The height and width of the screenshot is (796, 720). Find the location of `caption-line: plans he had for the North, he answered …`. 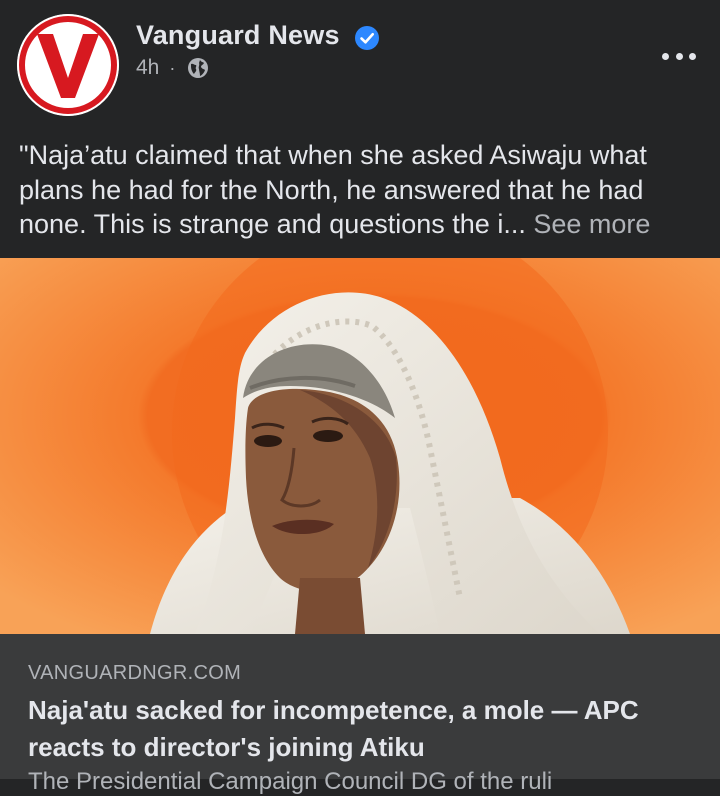

caption-line: plans he had for the North, he answered … is located at coordinates (331, 189).